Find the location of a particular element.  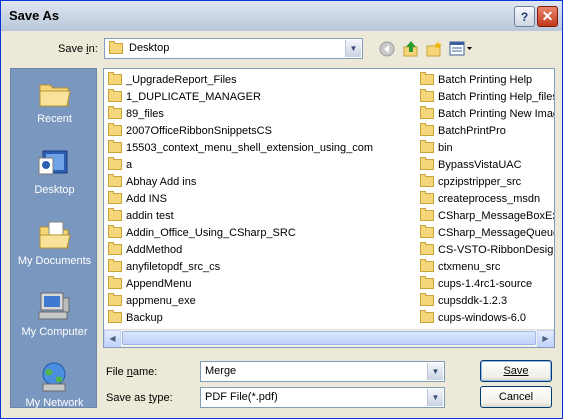

list-item: 89_files is located at coordinates (240, 113).